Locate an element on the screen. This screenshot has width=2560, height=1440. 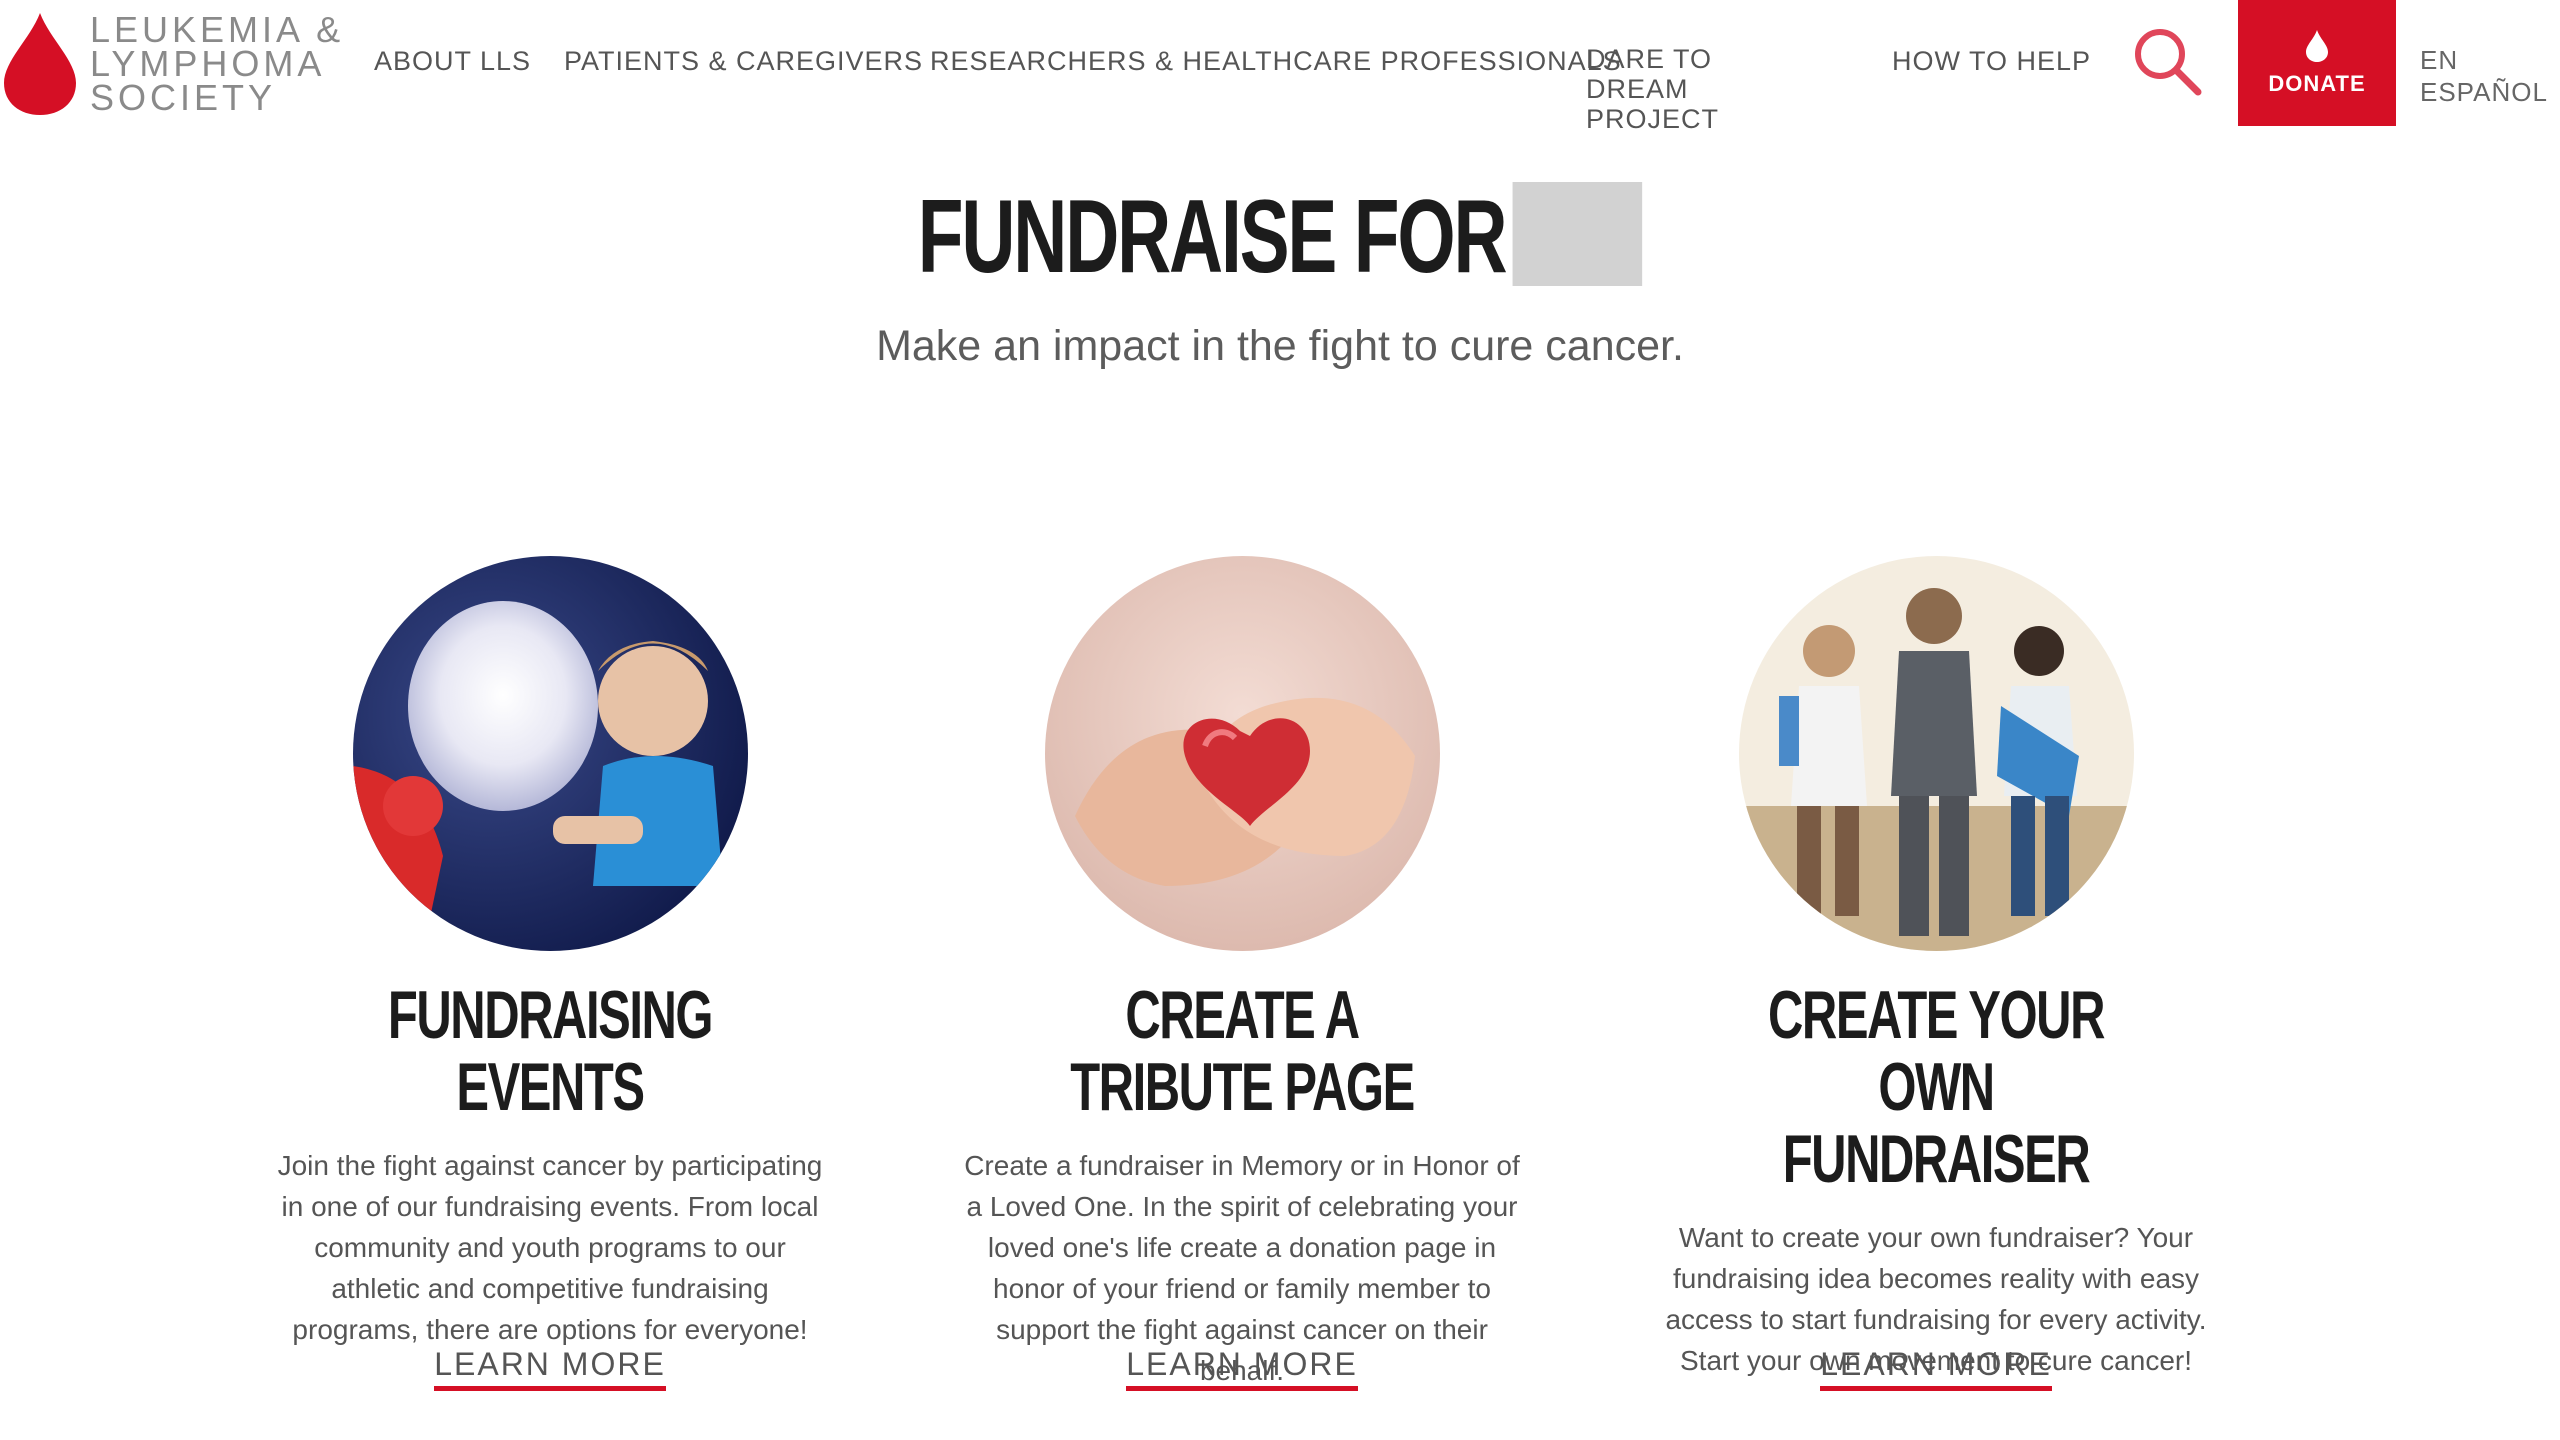
search-button is located at coordinates (2168, 60).